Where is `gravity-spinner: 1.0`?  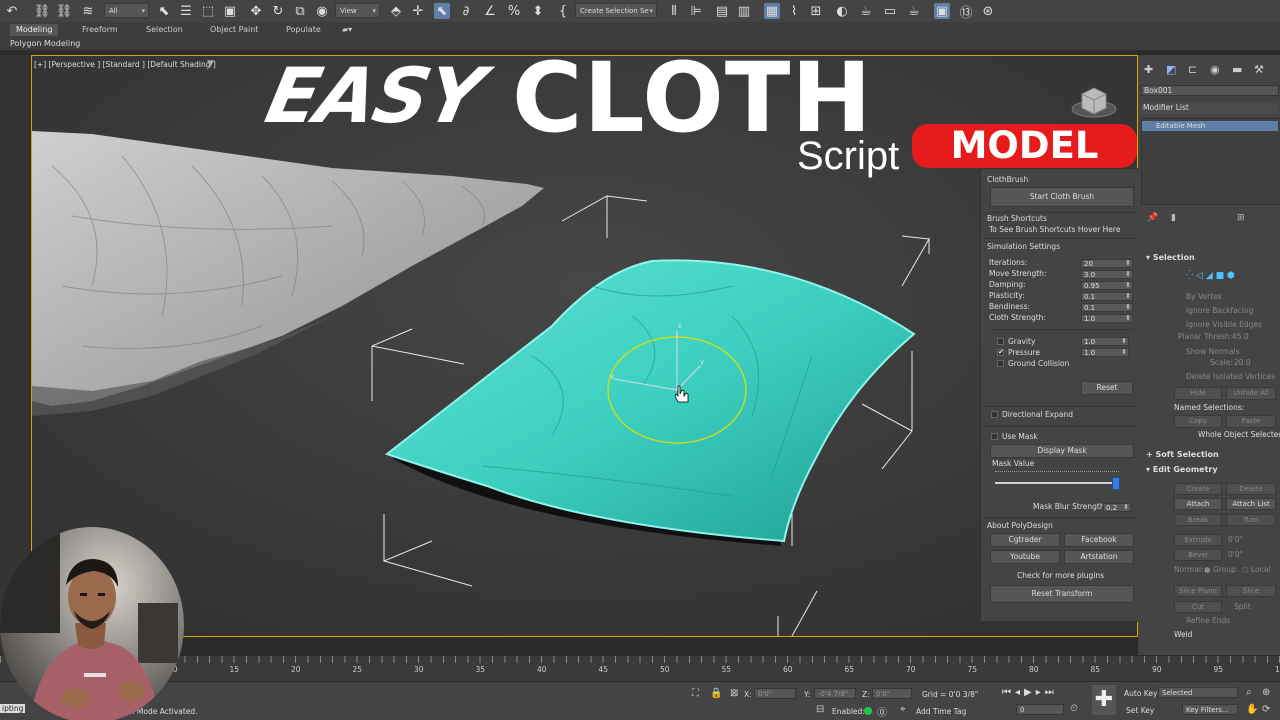
gravity-spinner: 1.0 is located at coordinates (1105, 341).